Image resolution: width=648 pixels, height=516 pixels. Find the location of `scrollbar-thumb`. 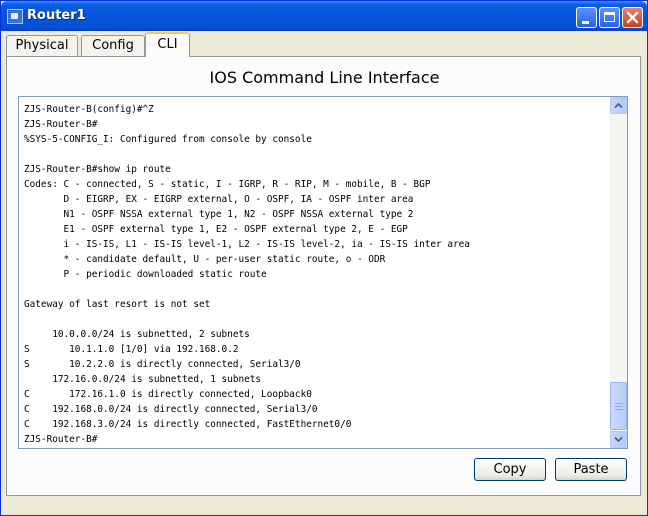

scrollbar-thumb is located at coordinates (618, 406).